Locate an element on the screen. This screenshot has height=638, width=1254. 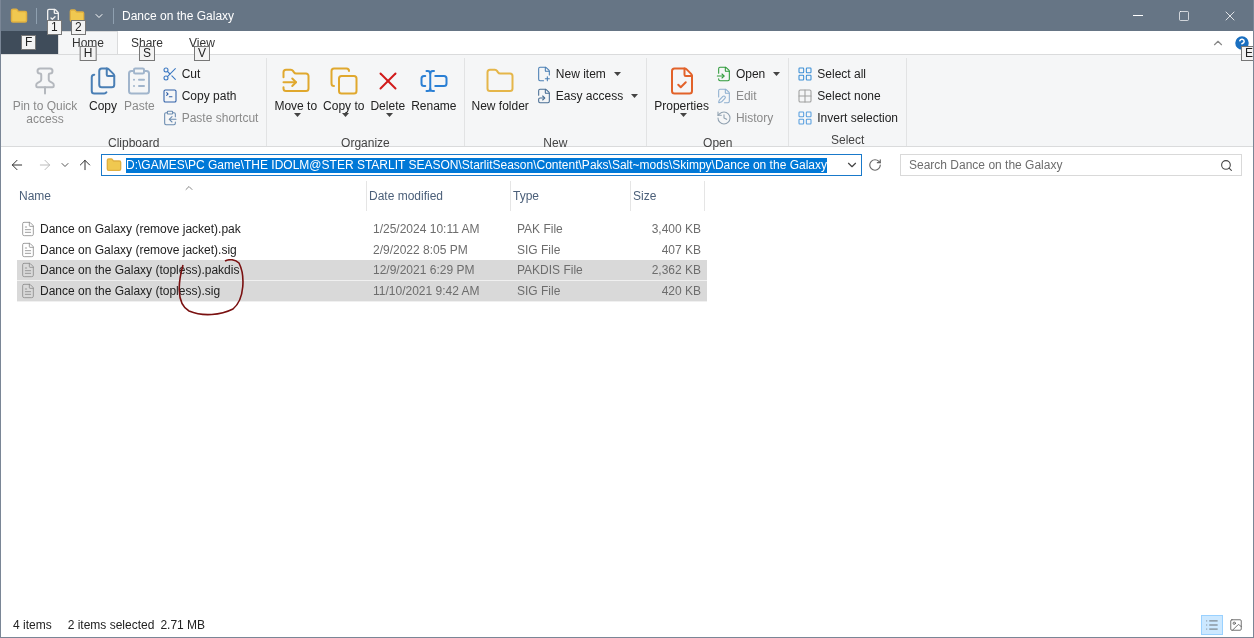
column-header: Type is located at coordinates (571, 196).